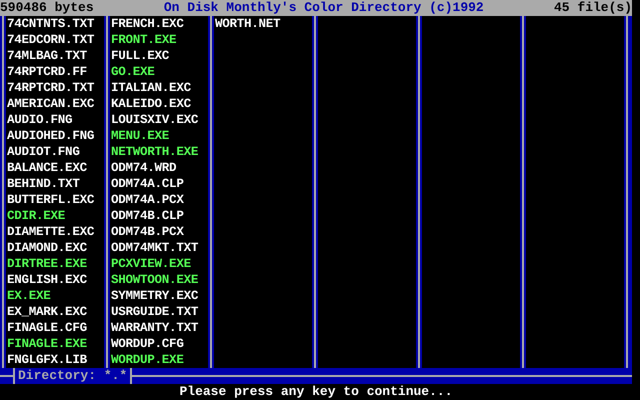  Describe the element at coordinates (159, 200) in the screenshot. I see `file-name: ODM74A.PCX` at that location.